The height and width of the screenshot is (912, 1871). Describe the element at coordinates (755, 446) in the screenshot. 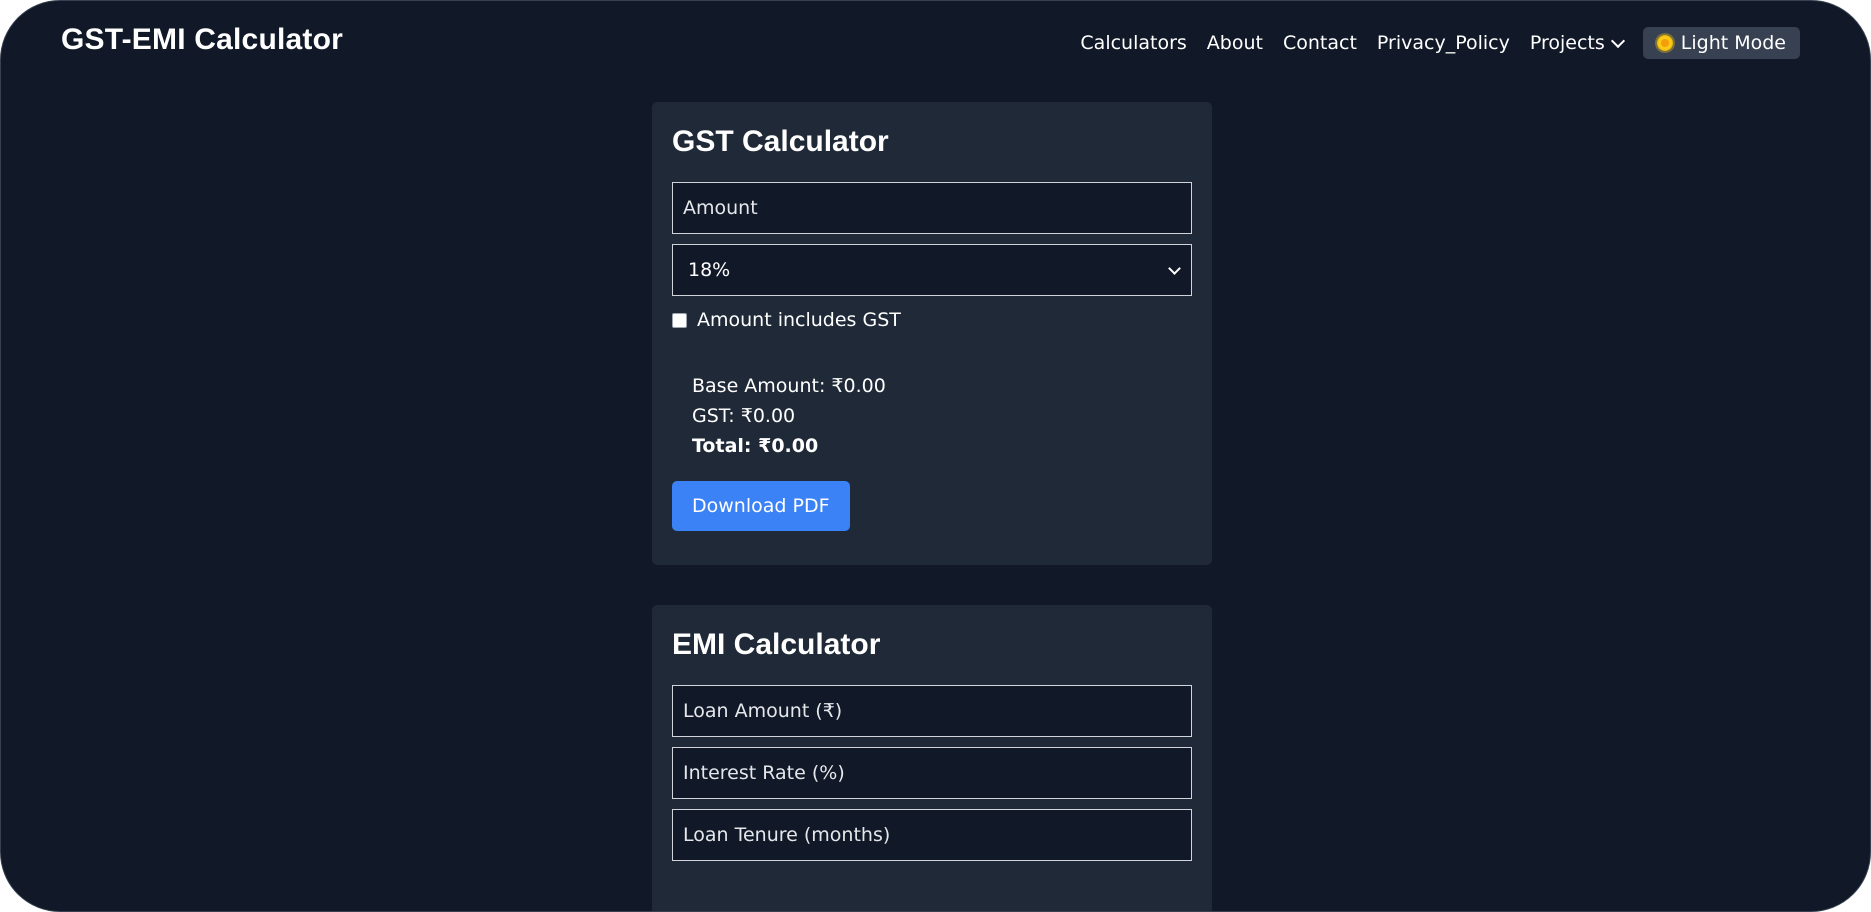

I see `total-result: Total: ₹0.00` at that location.